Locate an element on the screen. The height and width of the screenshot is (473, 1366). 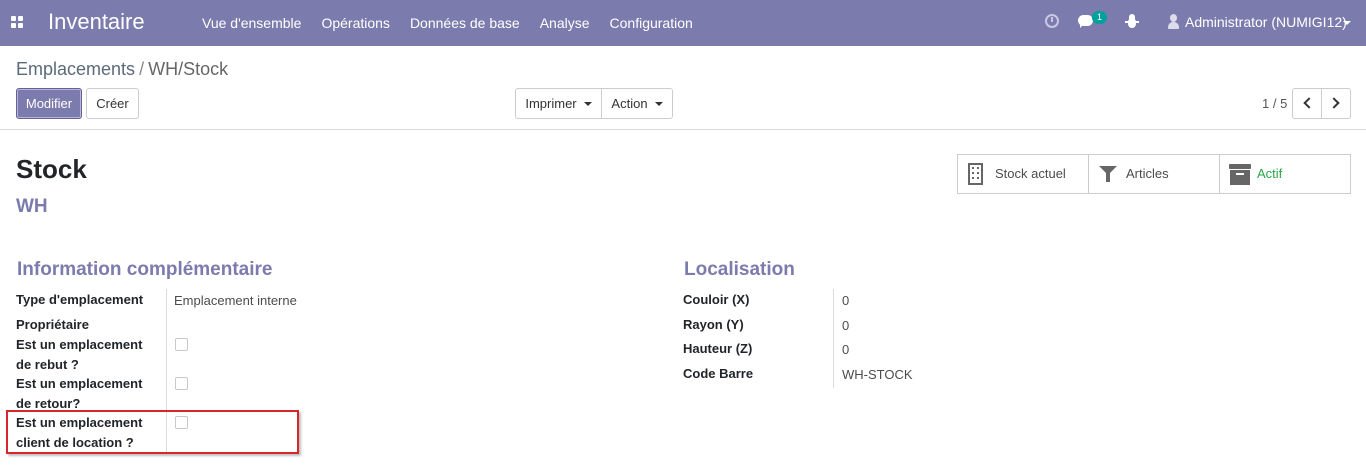
right-group-divider is located at coordinates (833, 338).